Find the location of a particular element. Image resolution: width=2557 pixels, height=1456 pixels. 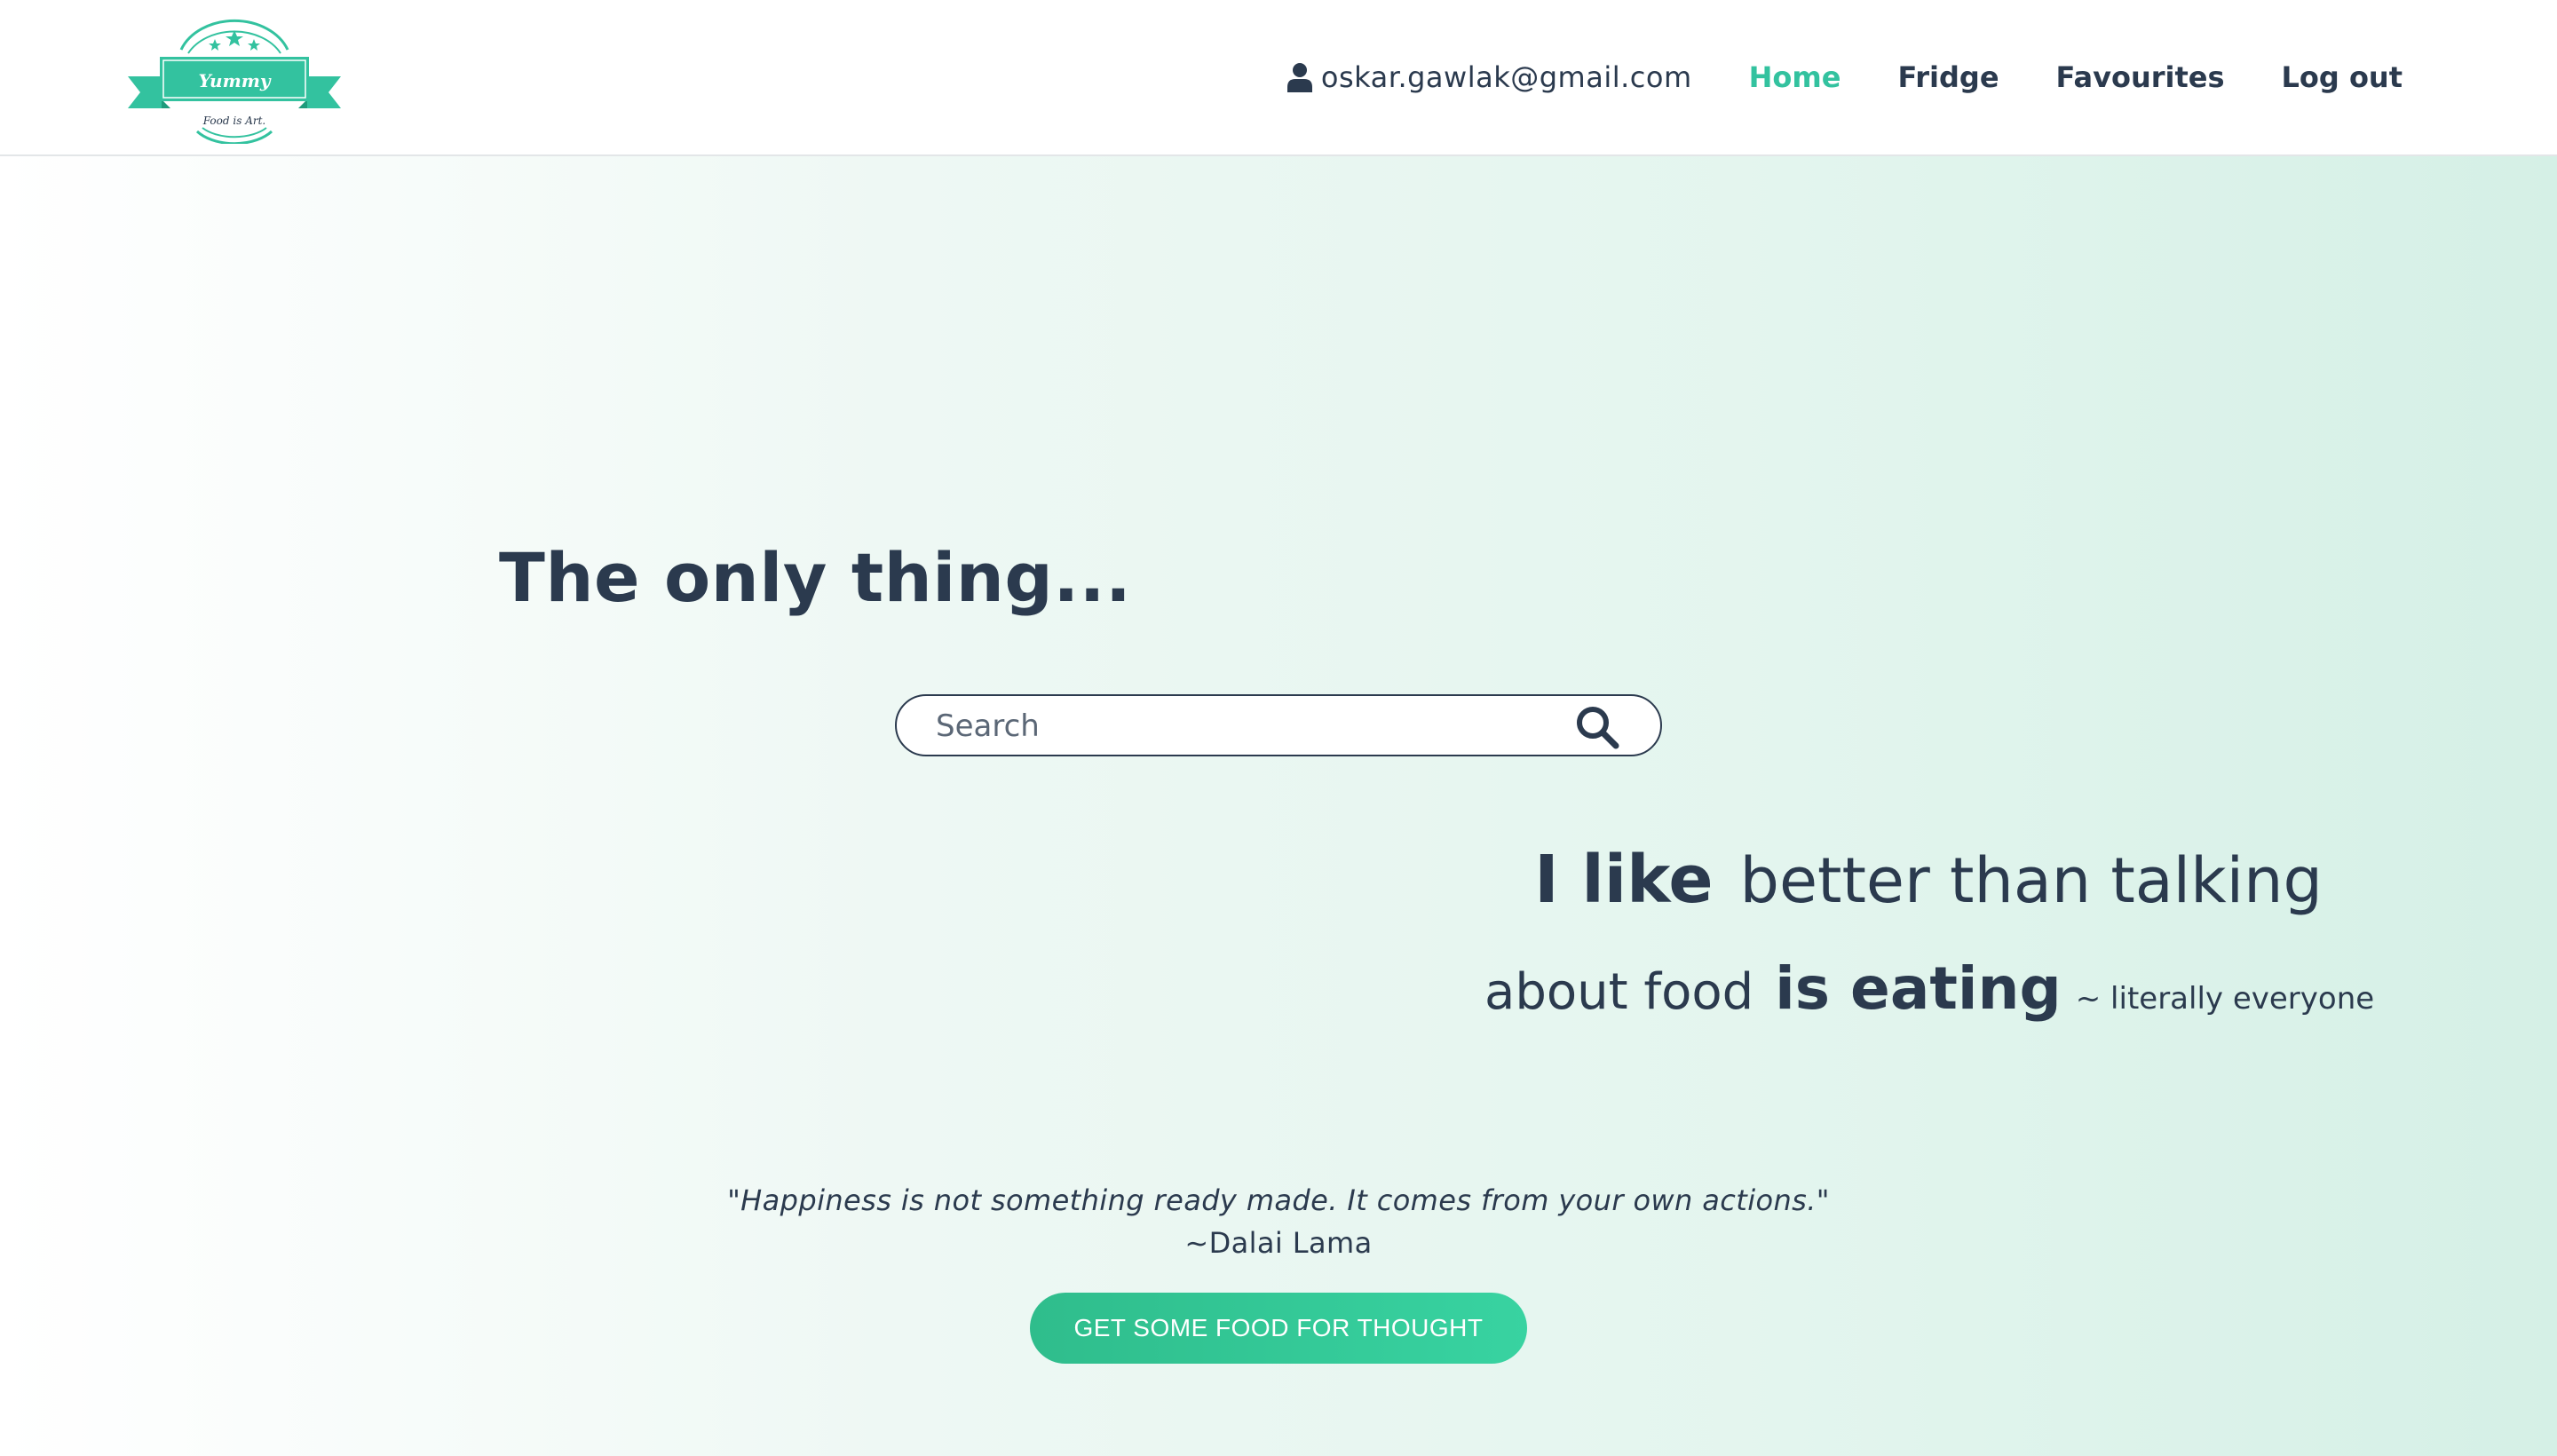

brand-logo: Yummy Food is Art. is located at coordinates (234, 79).